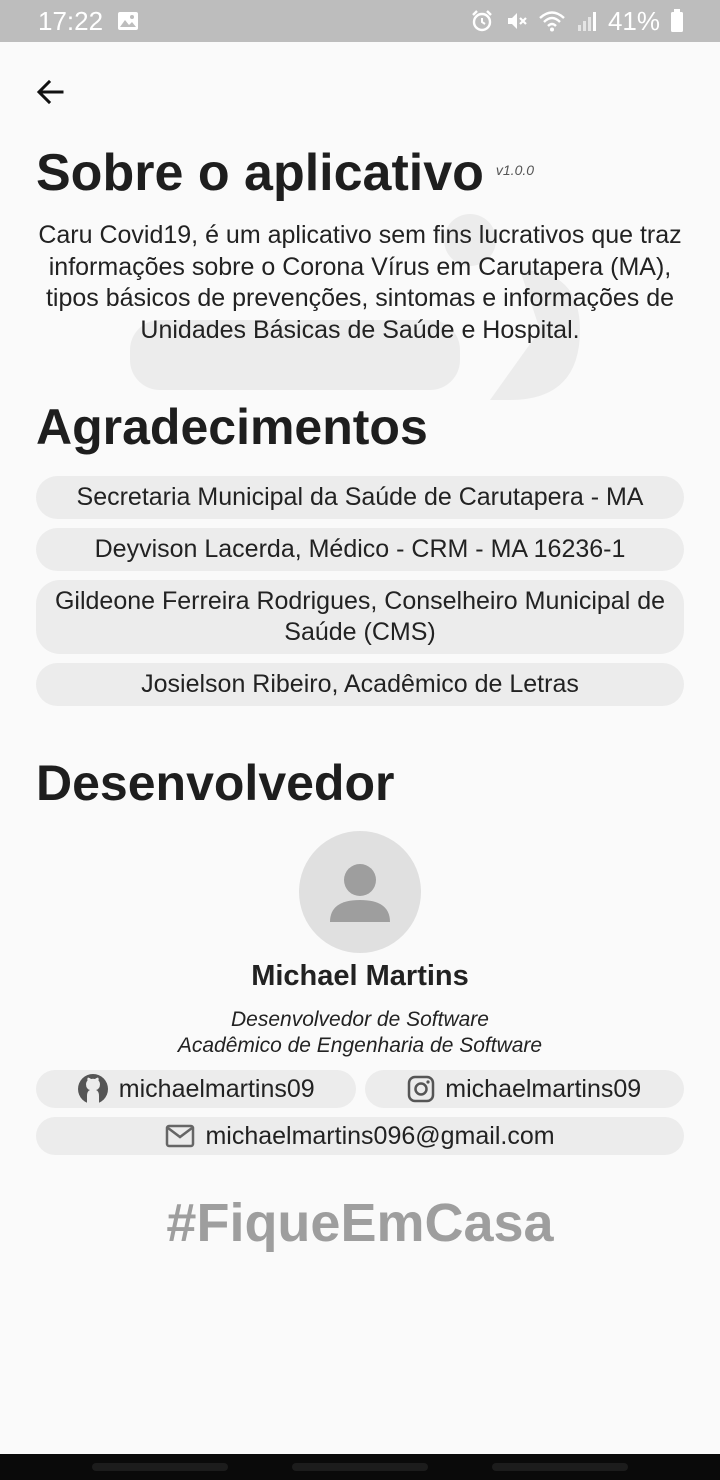 This screenshot has width=720, height=1480. What do you see at coordinates (92, 1089) in the screenshot?
I see `github-icon` at bounding box center [92, 1089].